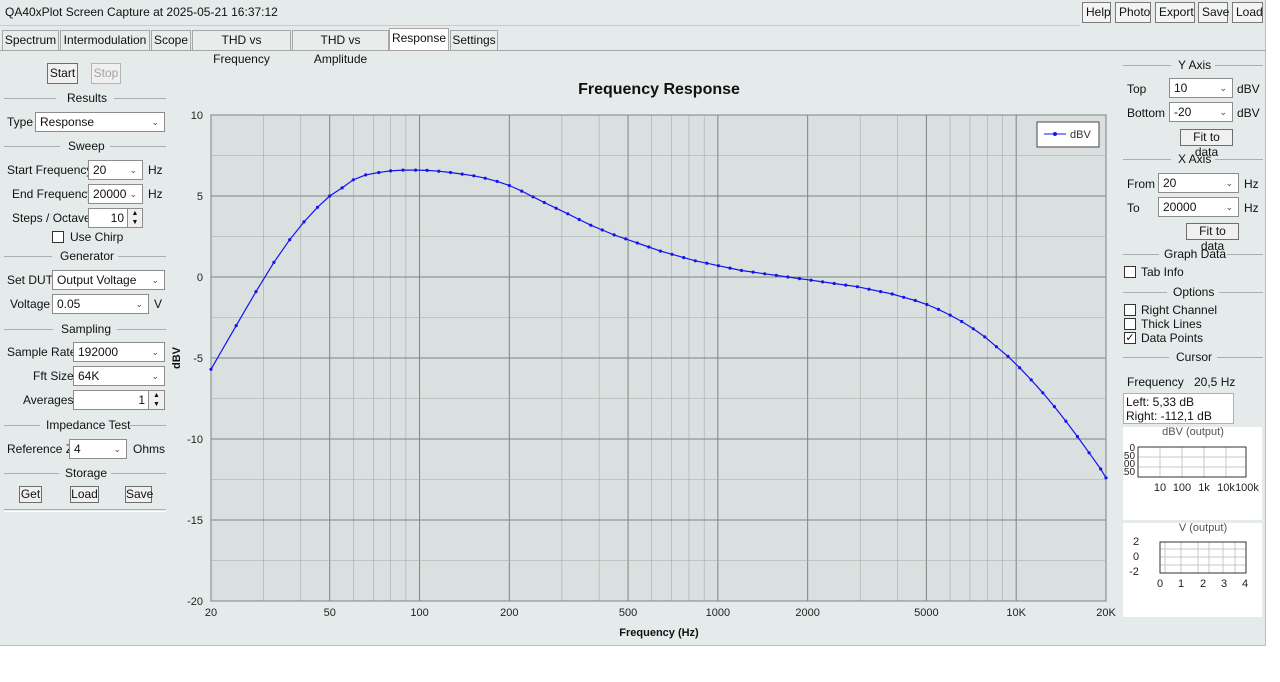  I want to click on photo-button: Photo, so click(1133, 12).